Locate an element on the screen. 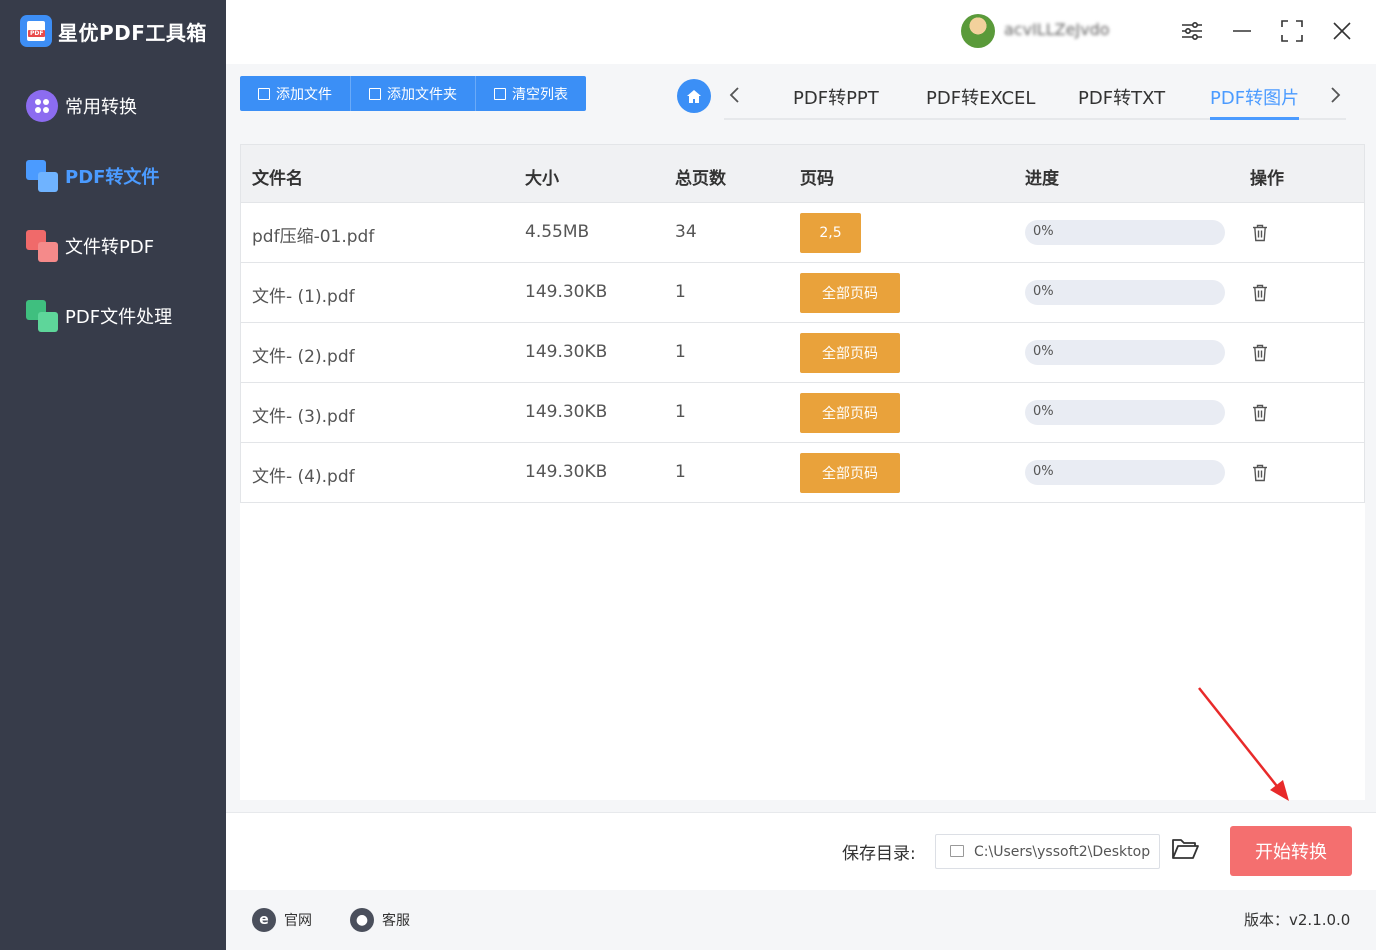  tabs-prev-button is located at coordinates (734, 95).